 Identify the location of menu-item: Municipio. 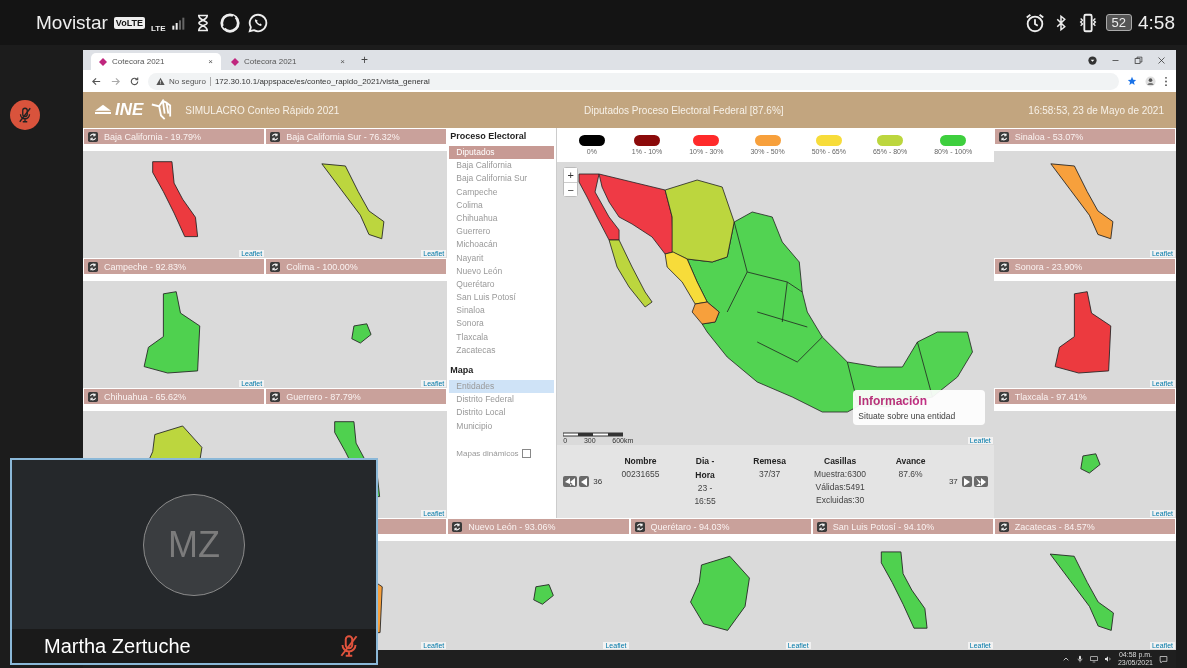
(502, 426).